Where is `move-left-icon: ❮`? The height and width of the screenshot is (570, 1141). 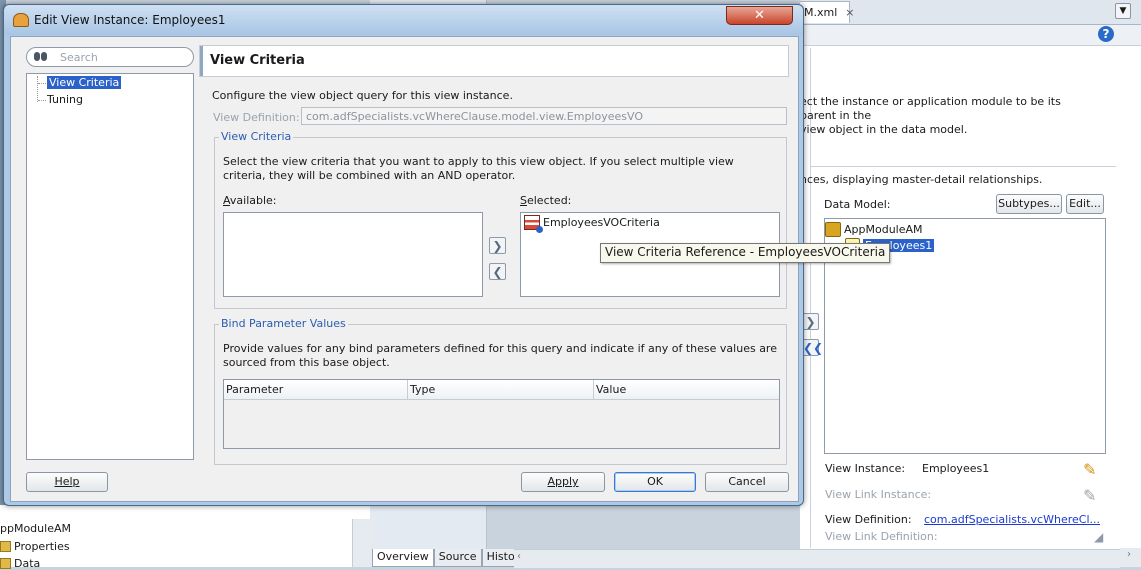
move-left-icon: ❮ is located at coordinates (497, 271).